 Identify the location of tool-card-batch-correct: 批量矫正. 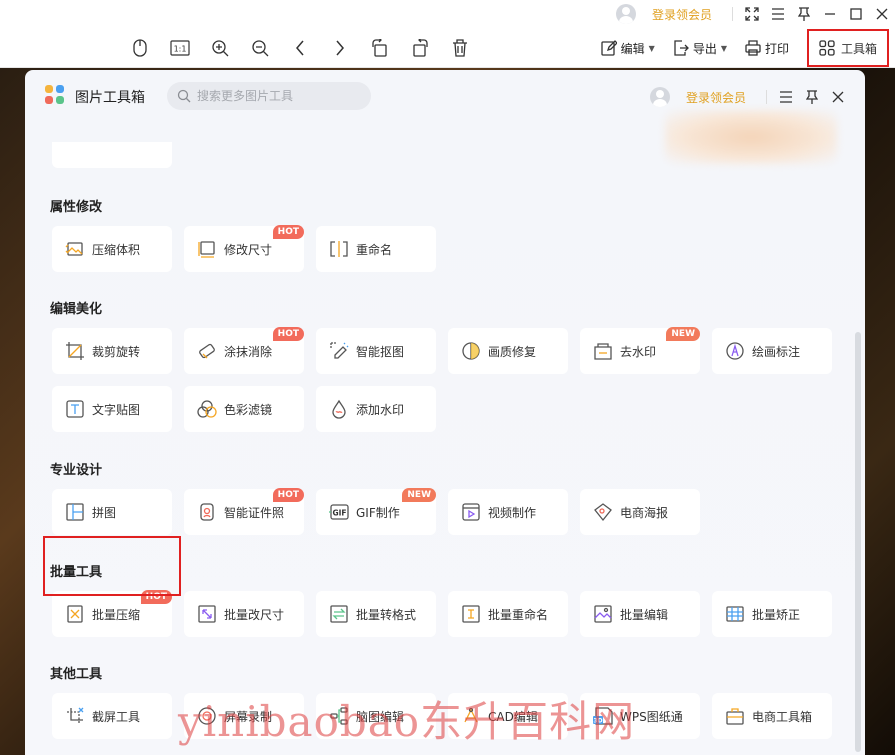
(772, 614).